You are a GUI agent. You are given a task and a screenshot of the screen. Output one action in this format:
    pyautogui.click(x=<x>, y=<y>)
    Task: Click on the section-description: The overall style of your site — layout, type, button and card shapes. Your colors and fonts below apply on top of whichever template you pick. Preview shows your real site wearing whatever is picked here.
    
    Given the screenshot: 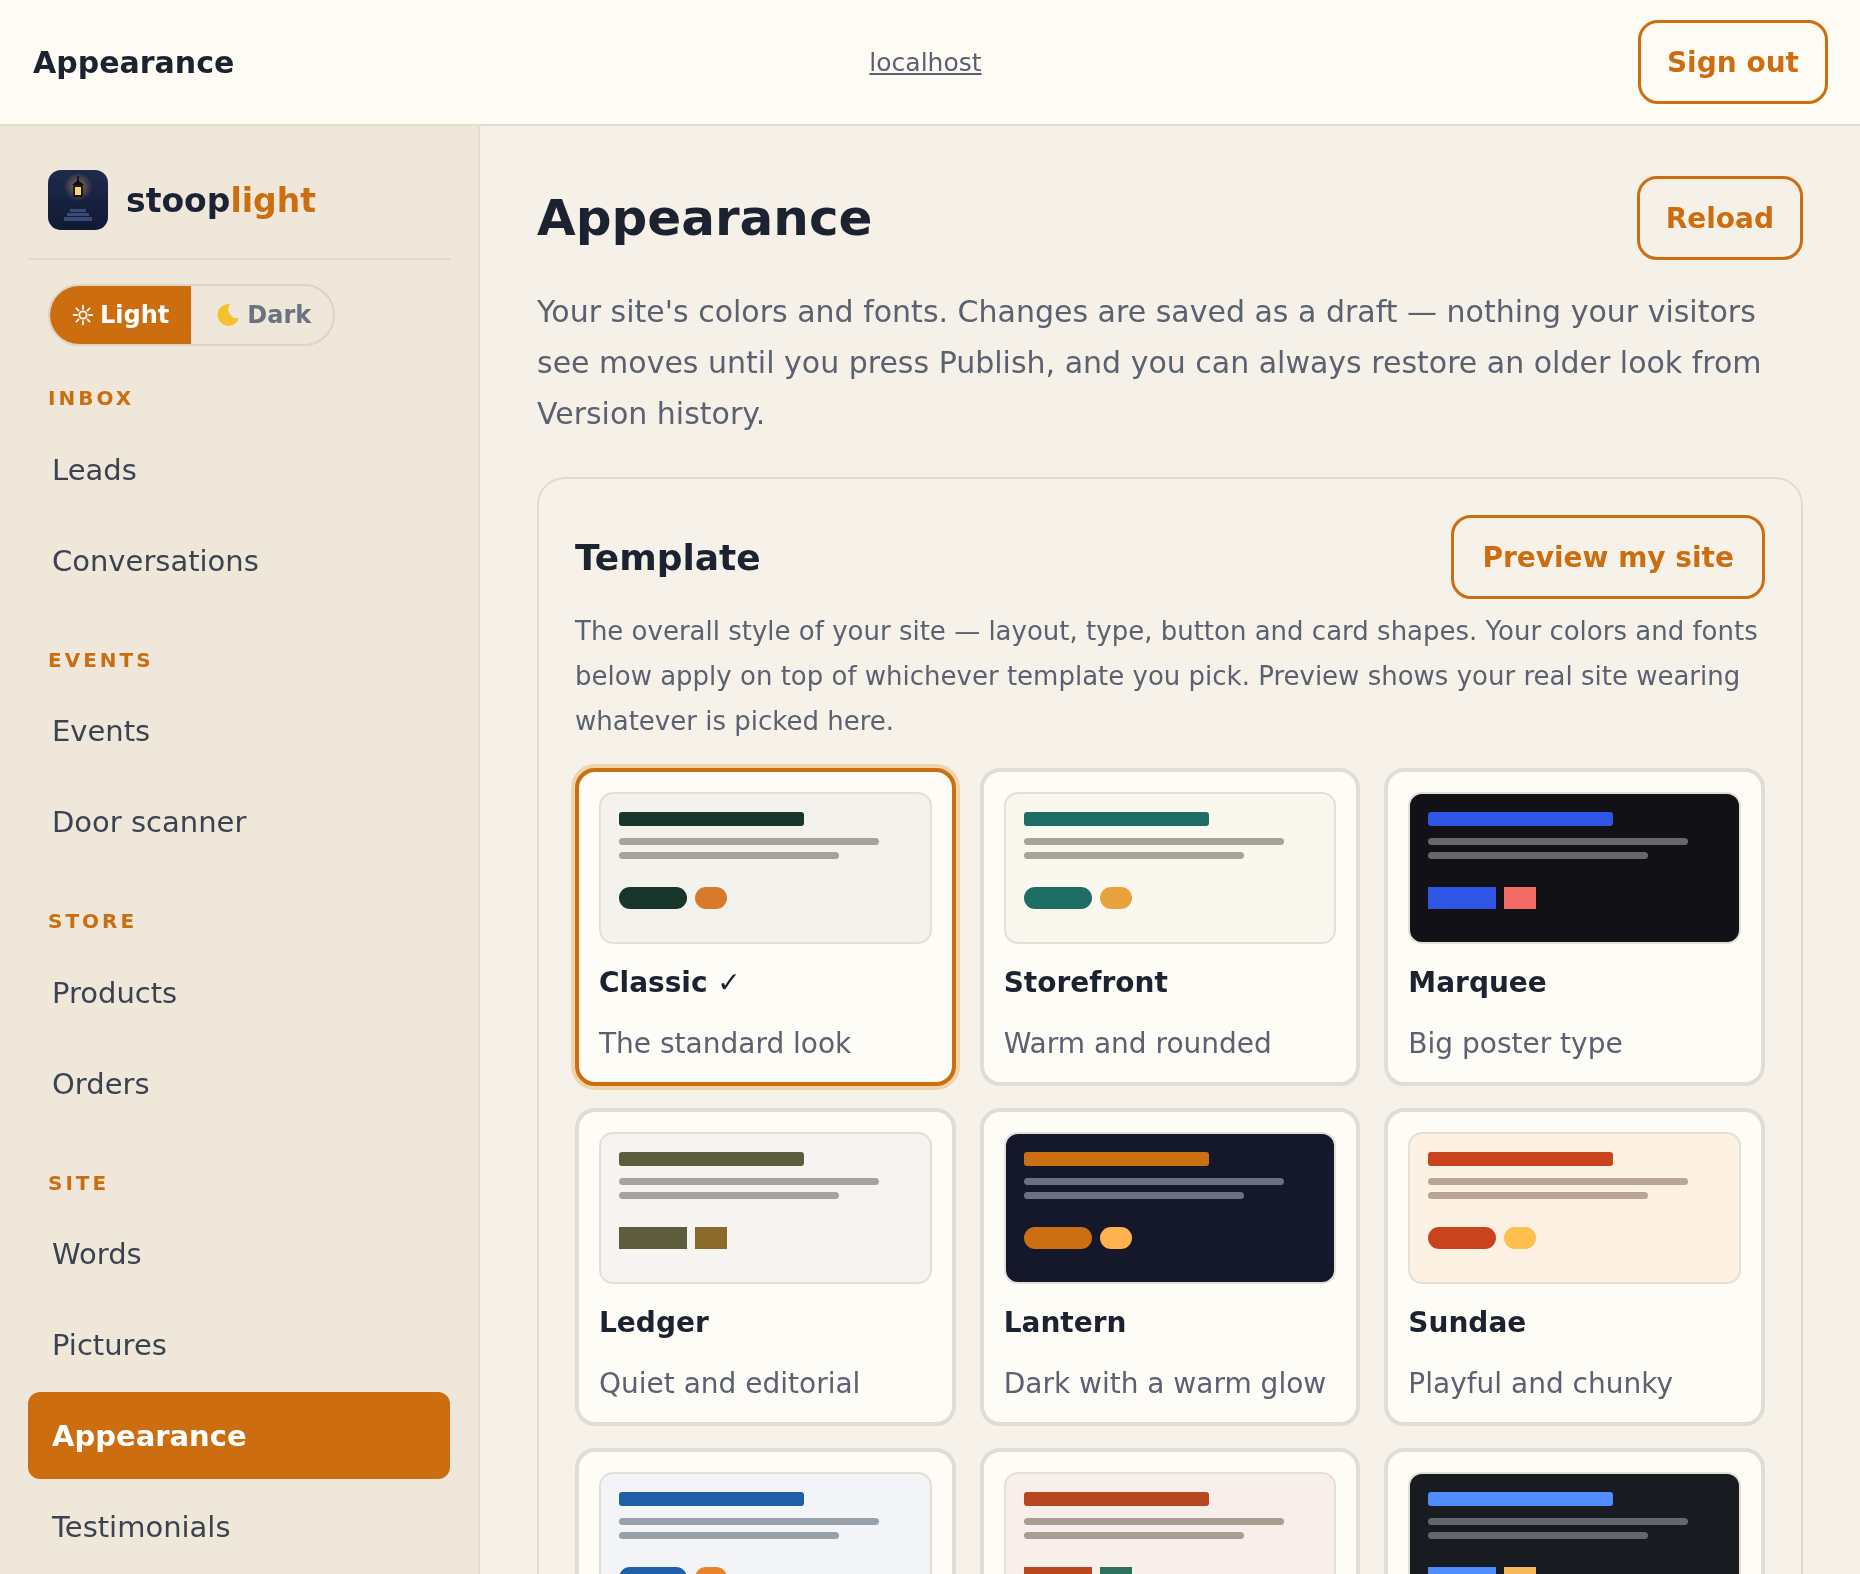 What is the action you would take?
    pyautogui.click(x=1167, y=676)
    